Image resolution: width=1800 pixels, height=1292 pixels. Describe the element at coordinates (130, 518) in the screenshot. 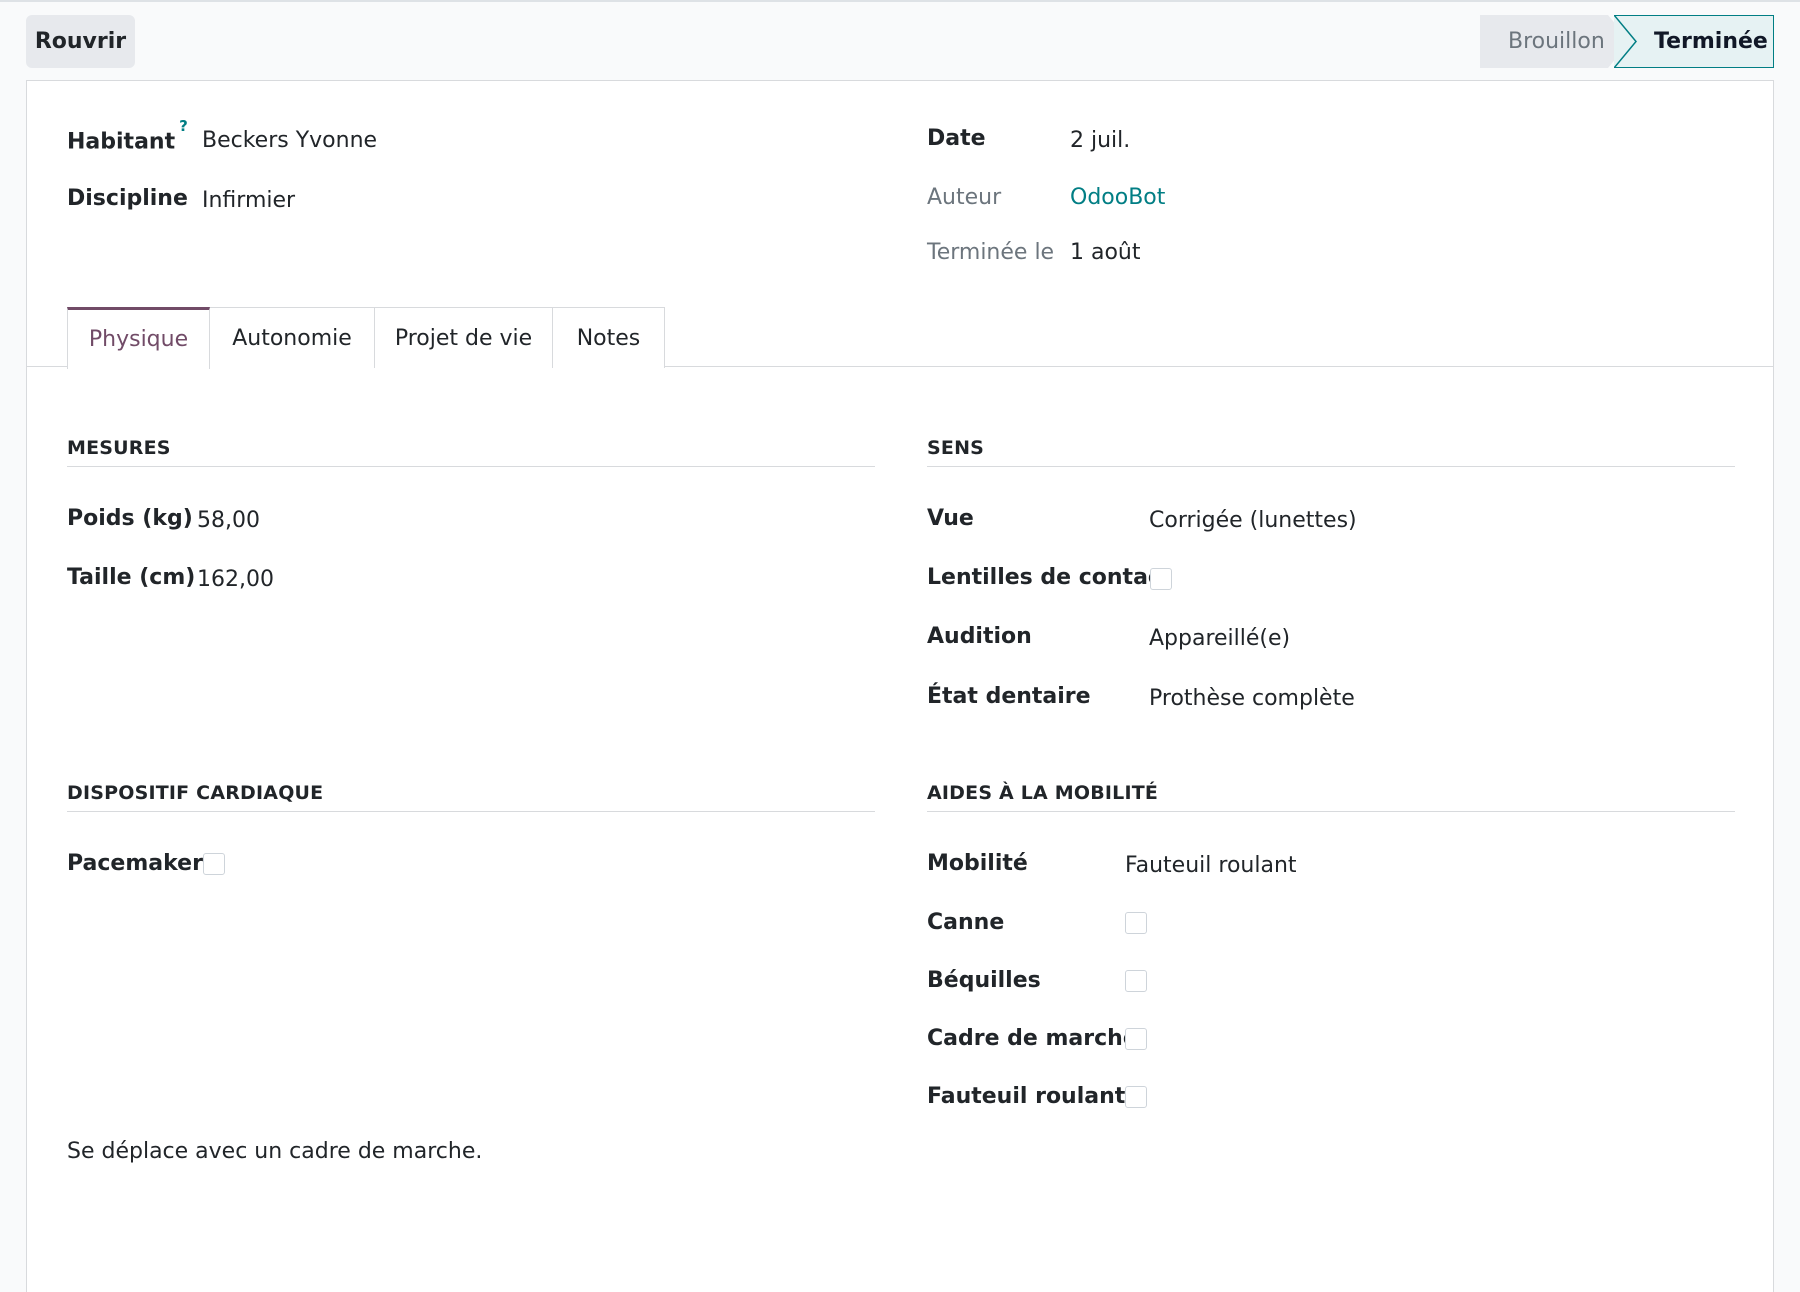

I see `weight-label: Poids (kg)` at that location.